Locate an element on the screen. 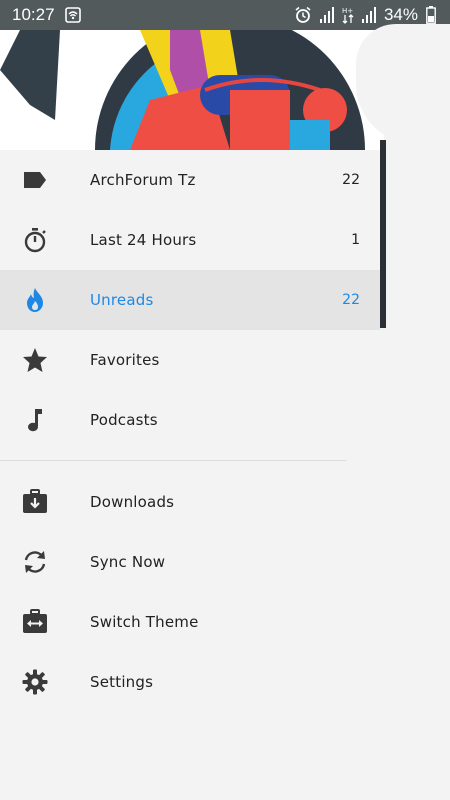 Image resolution: width=450 pixels, height=800 pixels. drawer-item-downloads: Downloads is located at coordinates (190, 502).